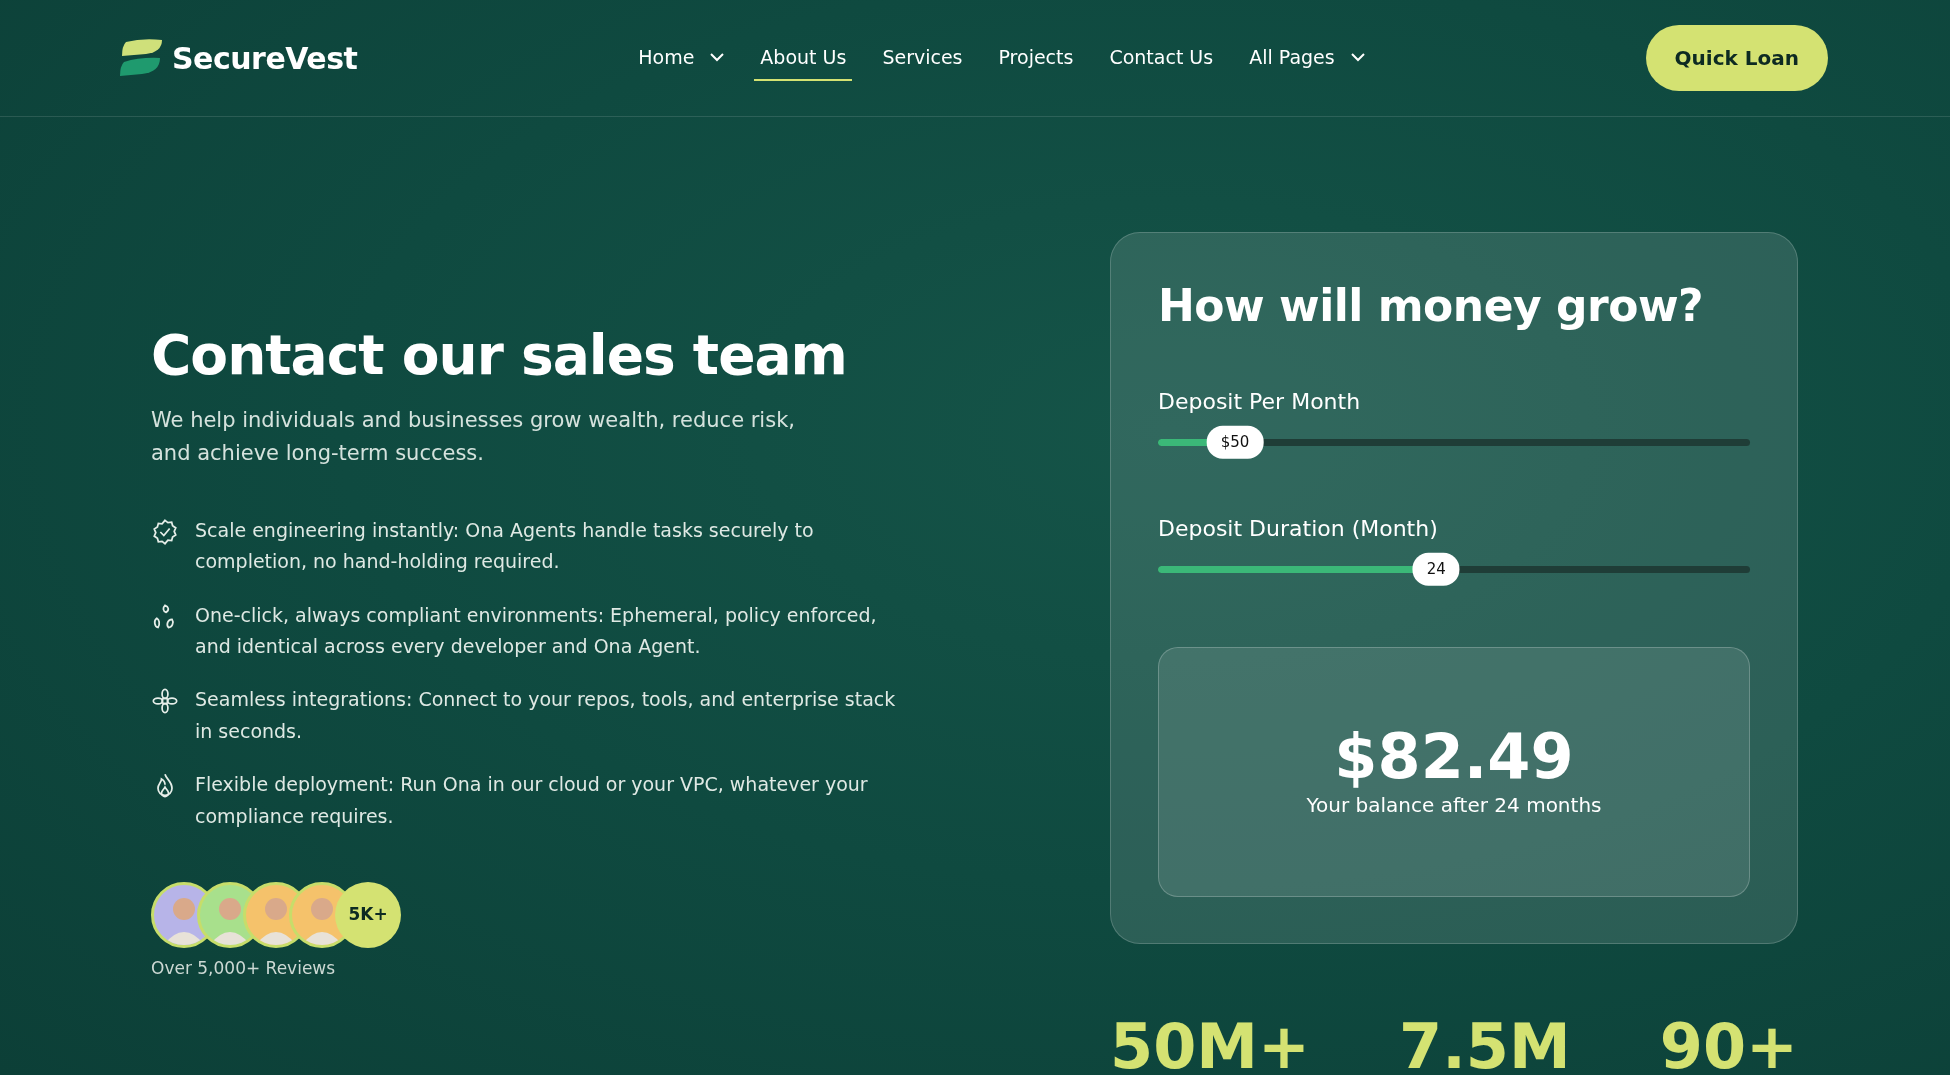 This screenshot has width=1950, height=1075. I want to click on stat-value: 7.5M, so click(1485, 1045).